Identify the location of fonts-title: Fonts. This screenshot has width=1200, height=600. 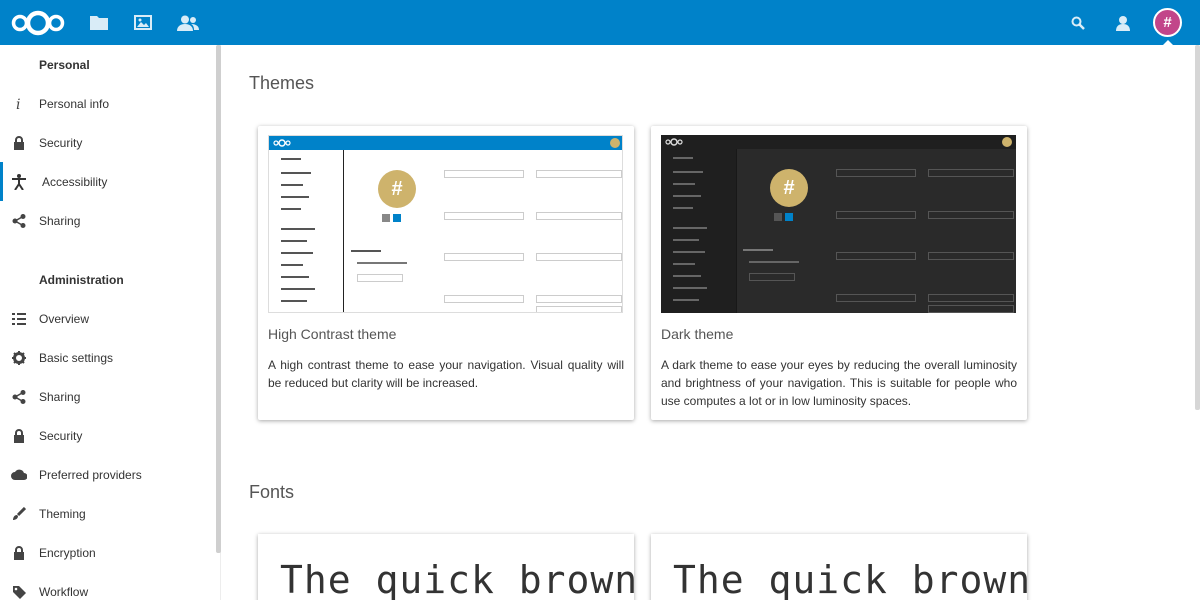
(272, 492).